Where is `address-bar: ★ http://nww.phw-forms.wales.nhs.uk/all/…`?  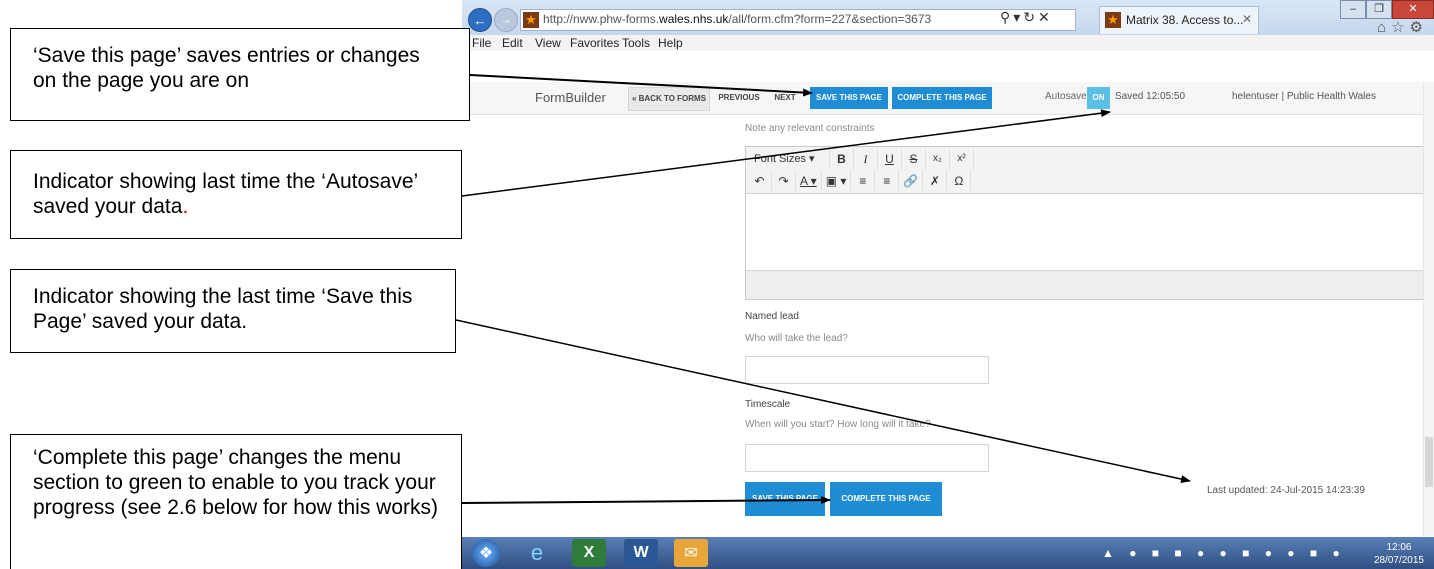 address-bar: ★ http://nww.phw-forms.wales.nhs.uk/all/… is located at coordinates (798, 20).